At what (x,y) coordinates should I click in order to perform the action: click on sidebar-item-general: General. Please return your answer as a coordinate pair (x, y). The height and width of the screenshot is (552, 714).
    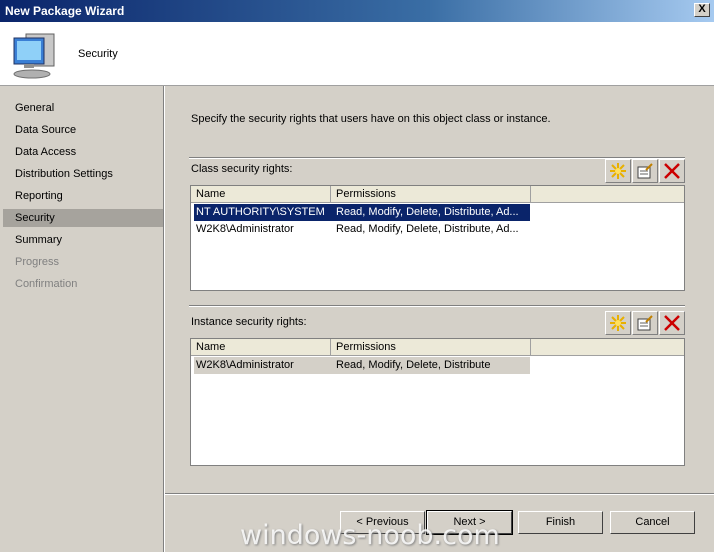
    Looking at the image, I should click on (83, 108).